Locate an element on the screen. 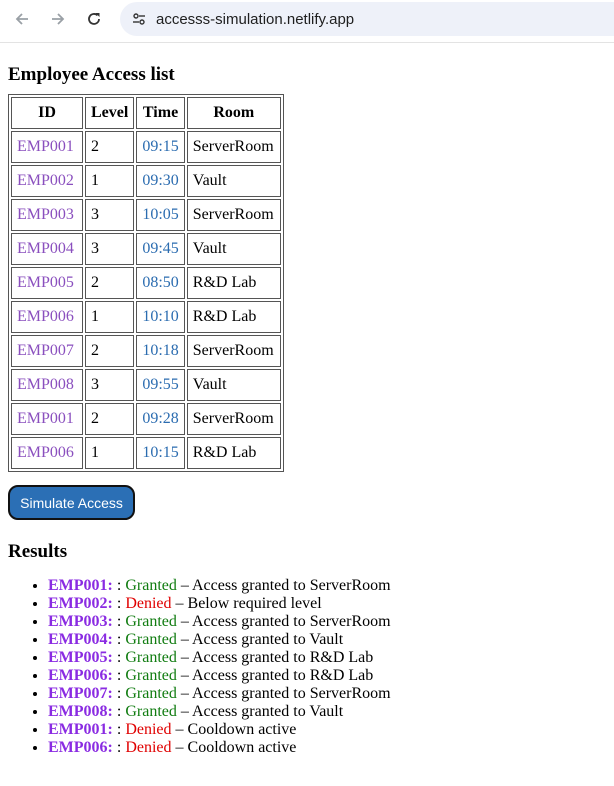 The width and height of the screenshot is (614, 786). result-id: EMP007: is located at coordinates (80, 693).